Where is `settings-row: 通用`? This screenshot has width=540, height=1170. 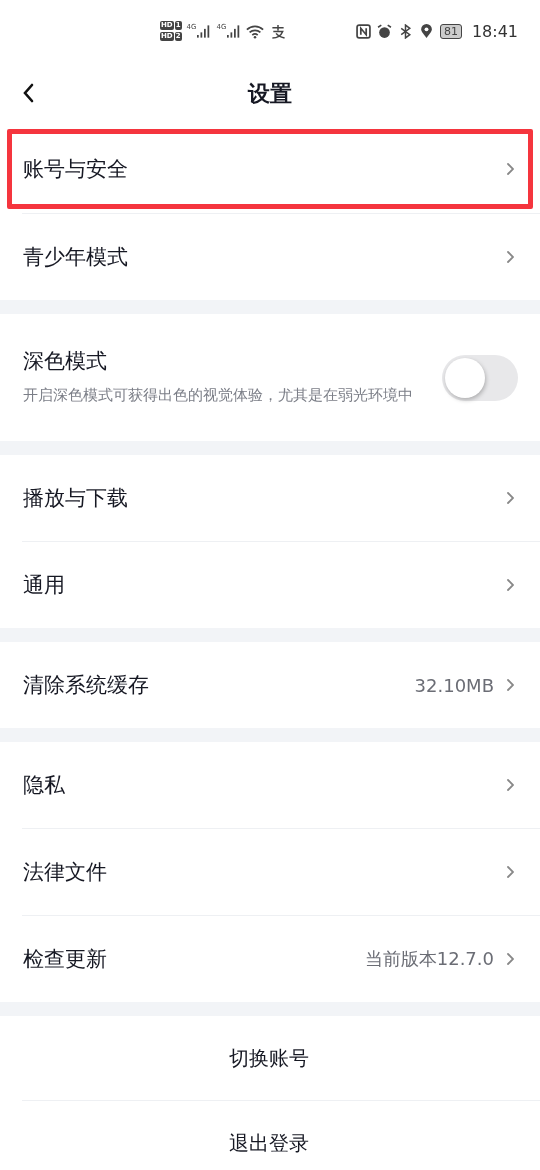
settings-row: 通用 is located at coordinates (270, 585).